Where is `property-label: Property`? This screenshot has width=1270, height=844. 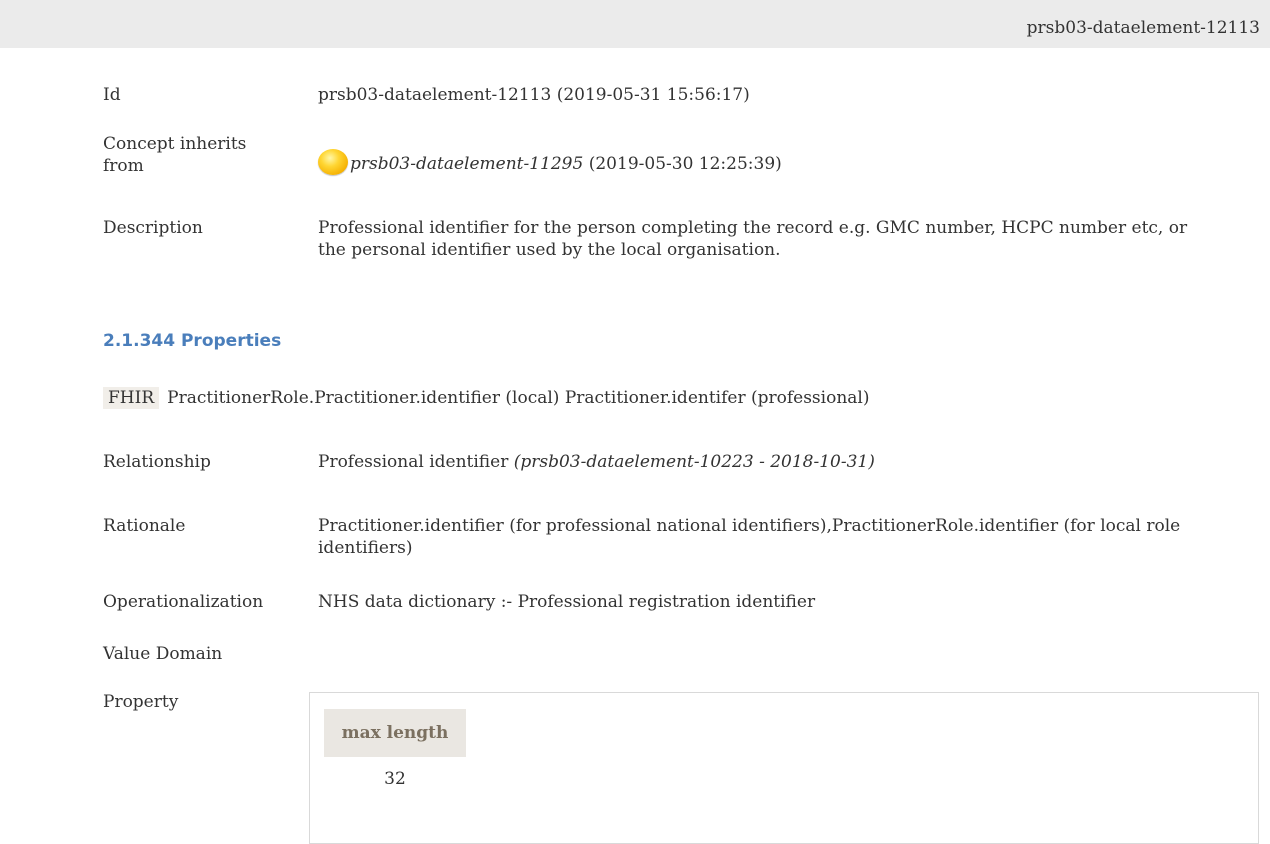
property-label: Property is located at coordinates (141, 702).